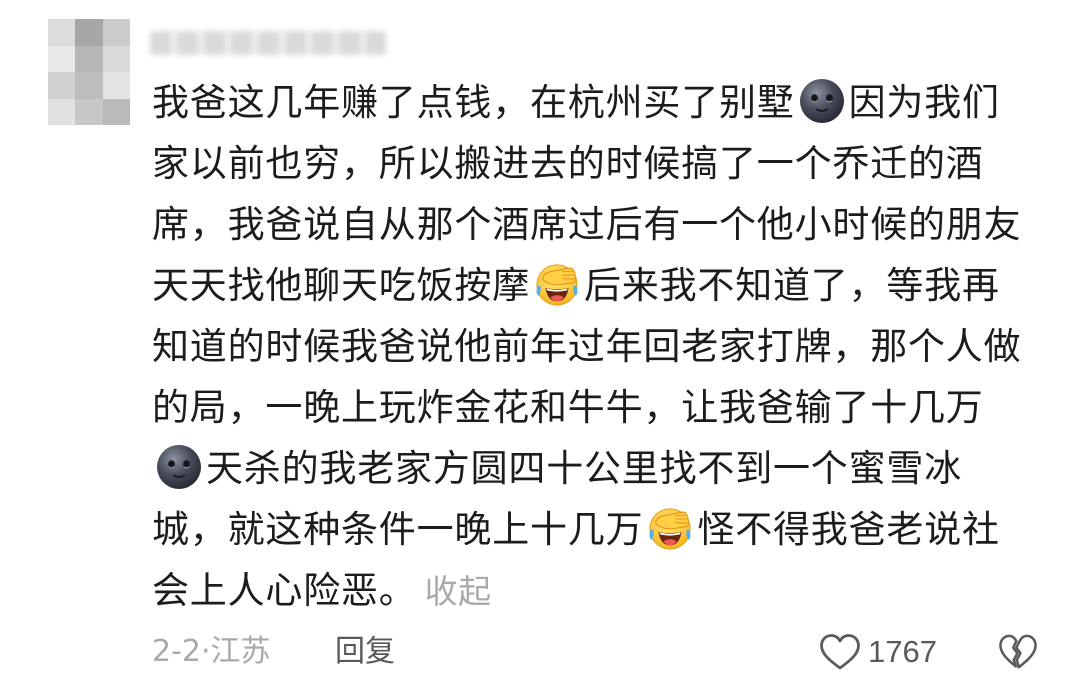 Image resolution: width=1080 pixels, height=684 pixels. What do you see at coordinates (268, 43) in the screenshot?
I see `username-blurred` at bounding box center [268, 43].